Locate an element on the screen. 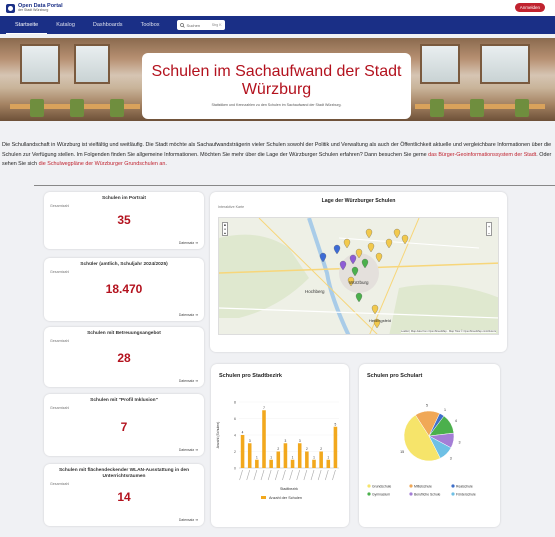  map-toolbar: ■ ● ▲ is located at coordinates (225, 229).